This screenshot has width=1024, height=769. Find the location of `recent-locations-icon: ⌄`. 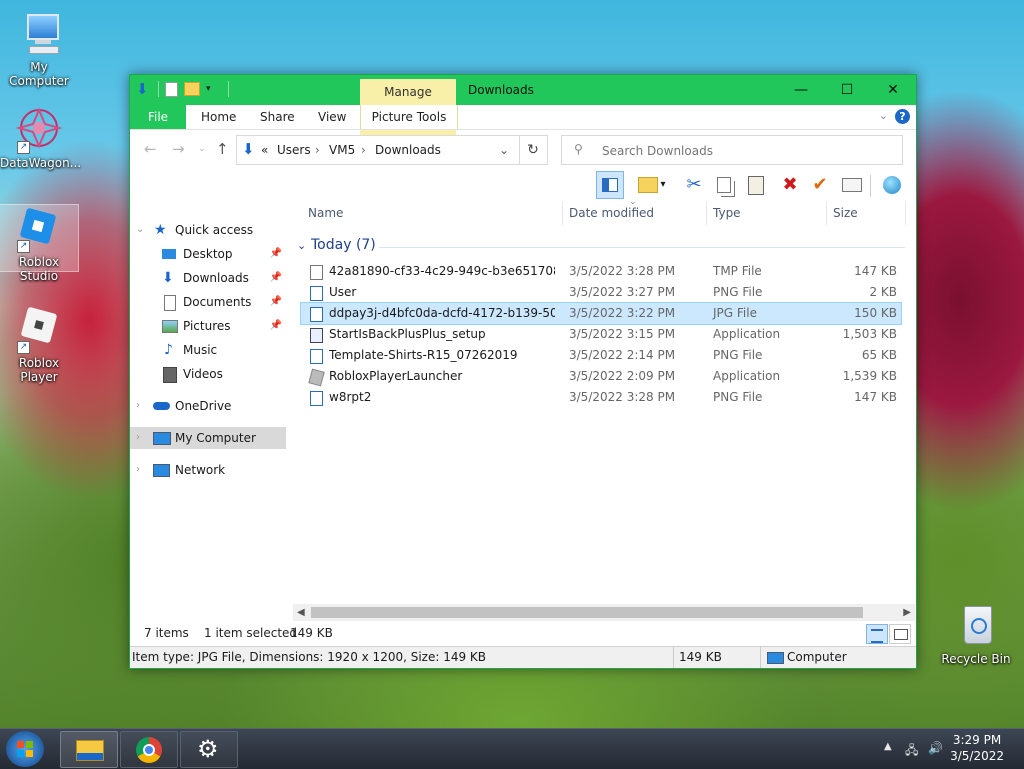

recent-locations-icon: ⌄ is located at coordinates (202, 149).